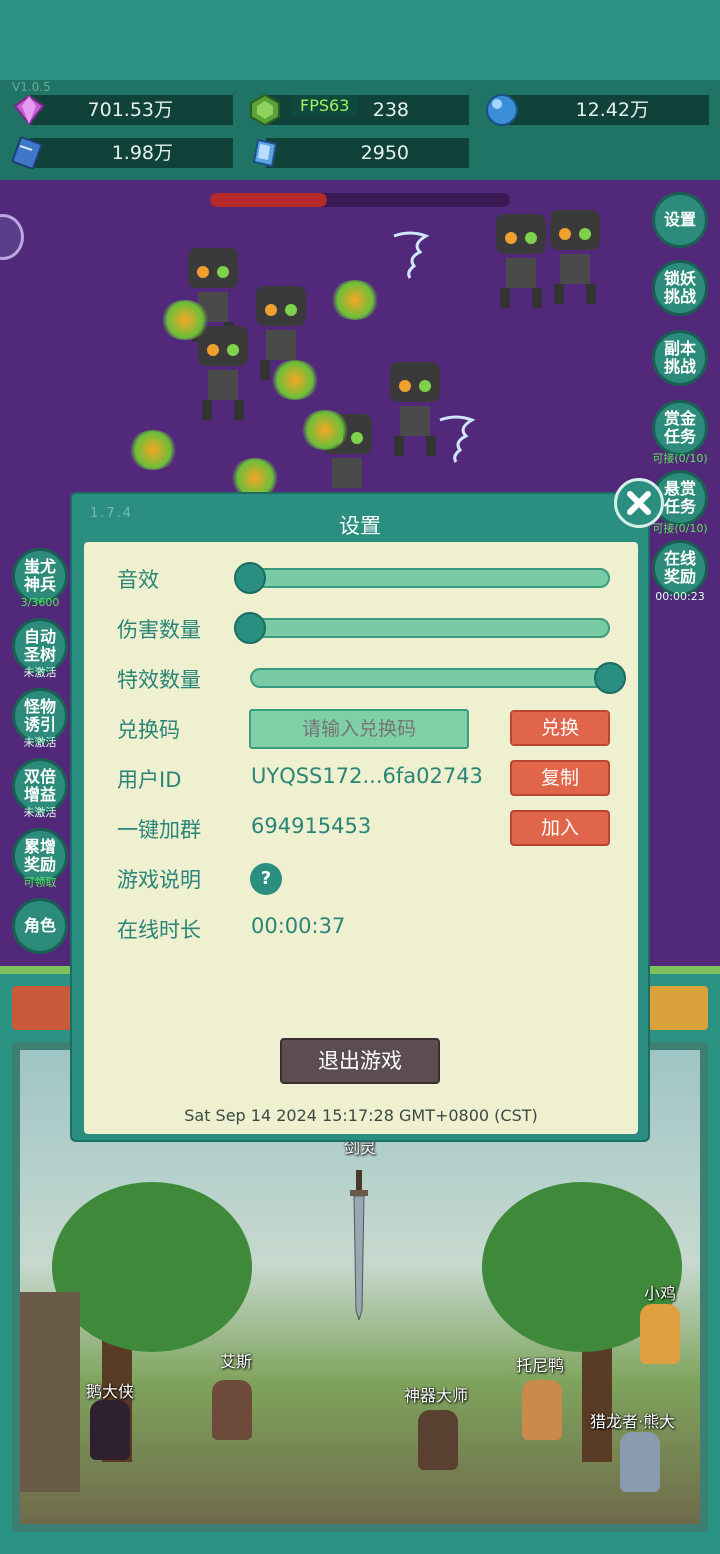  I want to click on button-label: 怪物 诱引, so click(39, 715).